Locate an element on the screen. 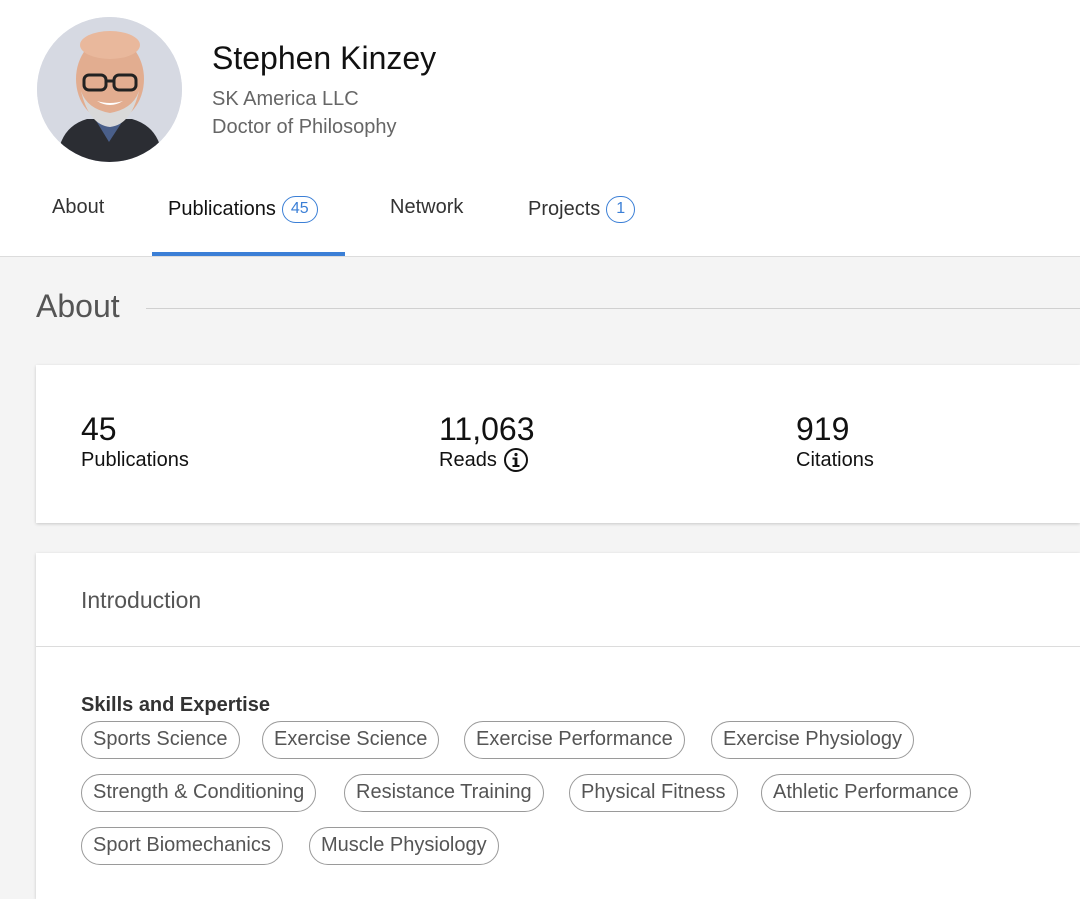 The image size is (1080, 899). stat-publications-label-text: Publications is located at coordinates (135, 460).